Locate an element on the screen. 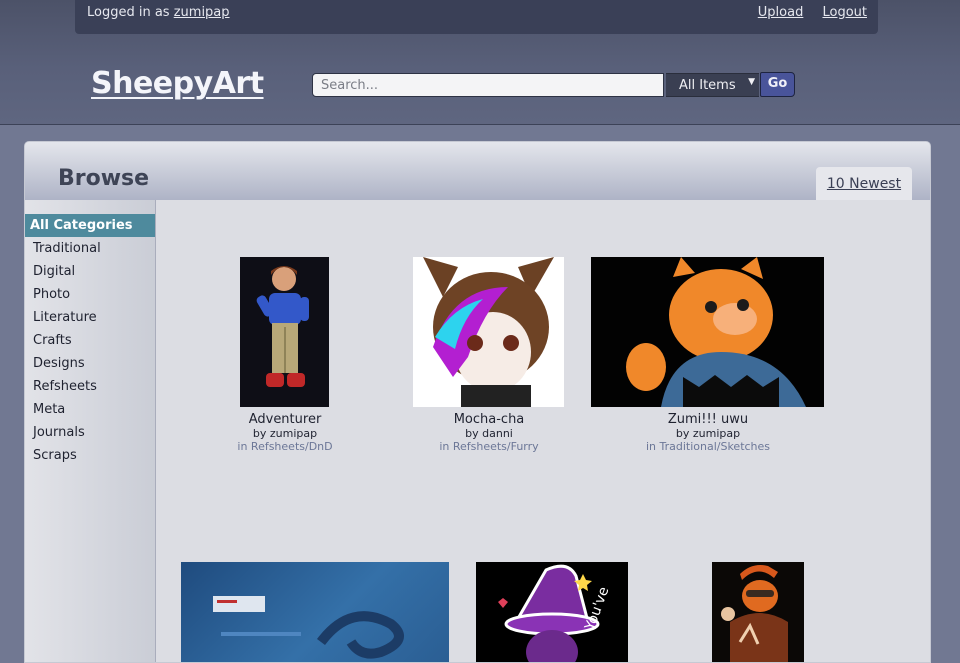  artwork-image-icon: You've is located at coordinates (552, 612).